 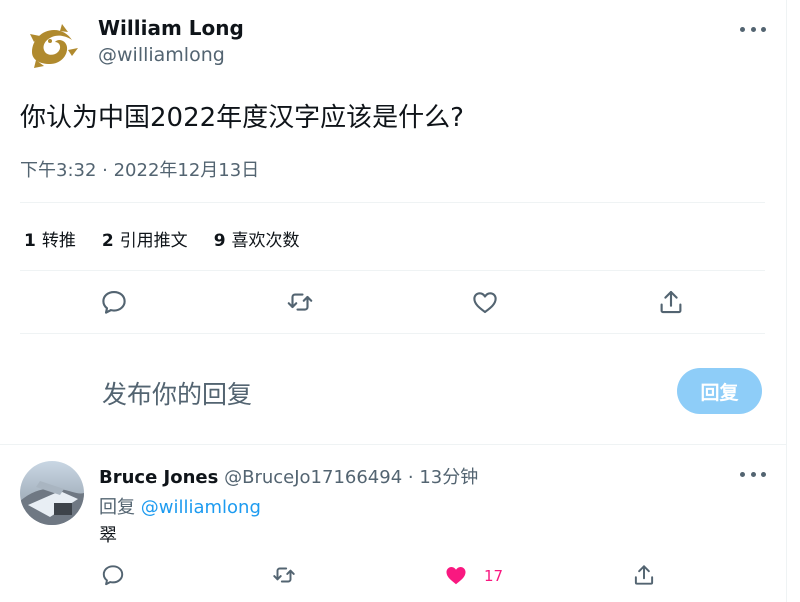 I want to click on liked-heart-icon, so click(x=456, y=575).